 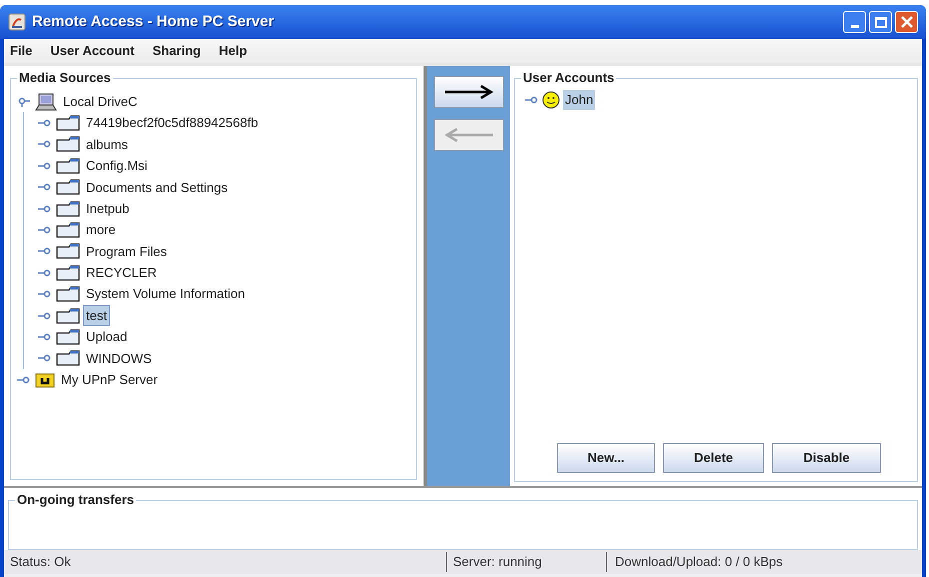 I want to click on menu-item: Help, so click(x=233, y=51).